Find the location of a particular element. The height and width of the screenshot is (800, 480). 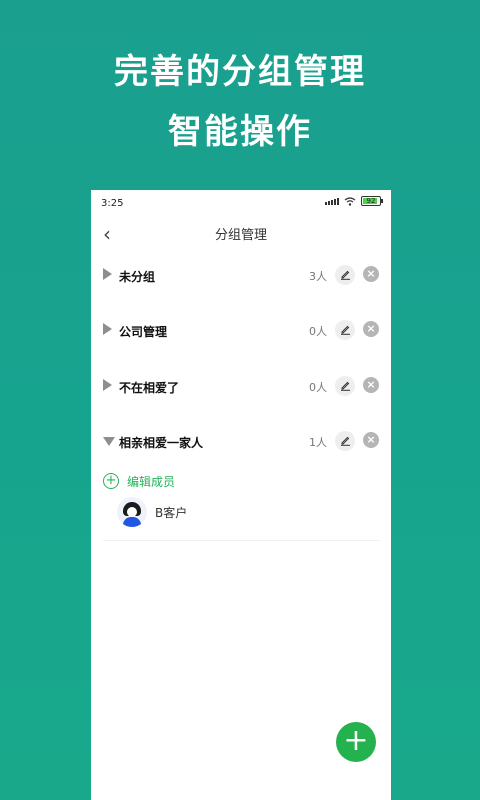

group-row: 公司管理 0人 × is located at coordinates (241, 331).